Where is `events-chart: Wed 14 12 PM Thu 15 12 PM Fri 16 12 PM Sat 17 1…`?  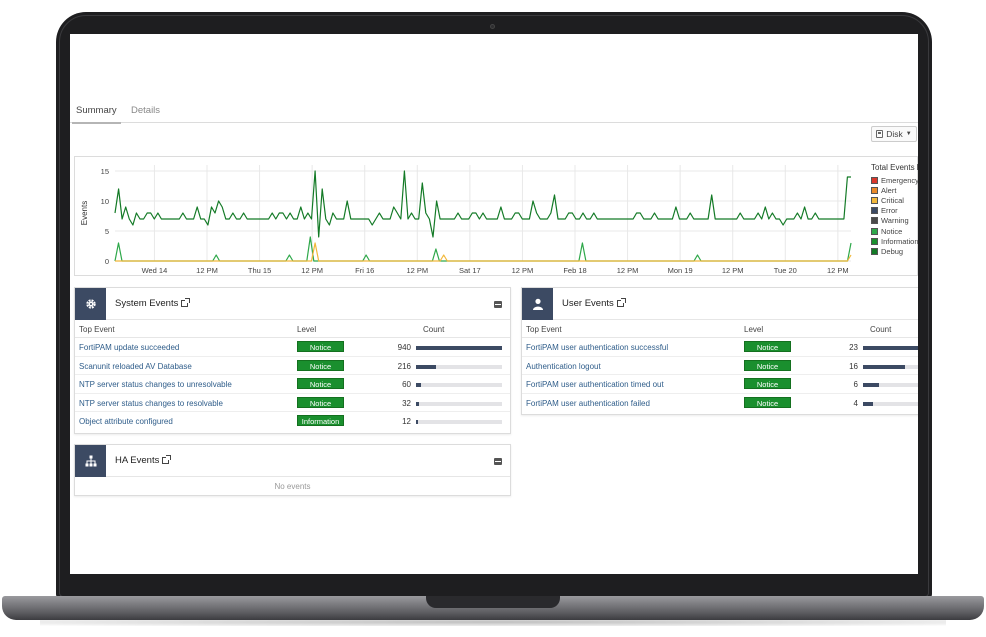
events-chart: Wed 14 12 PM Thu 15 12 PM Fri 16 12 PM Sat 17 1… is located at coordinates (466, 220).